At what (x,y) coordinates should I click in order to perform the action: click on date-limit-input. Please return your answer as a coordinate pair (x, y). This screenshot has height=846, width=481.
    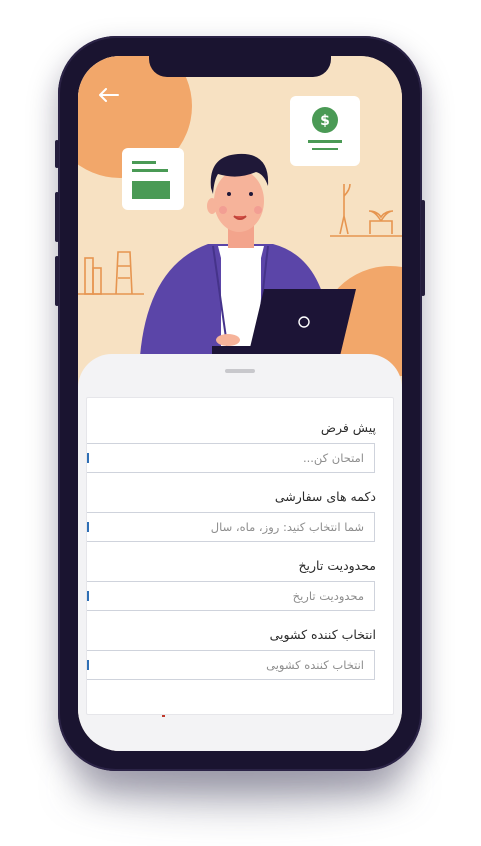
    Looking at the image, I should click on (231, 596).